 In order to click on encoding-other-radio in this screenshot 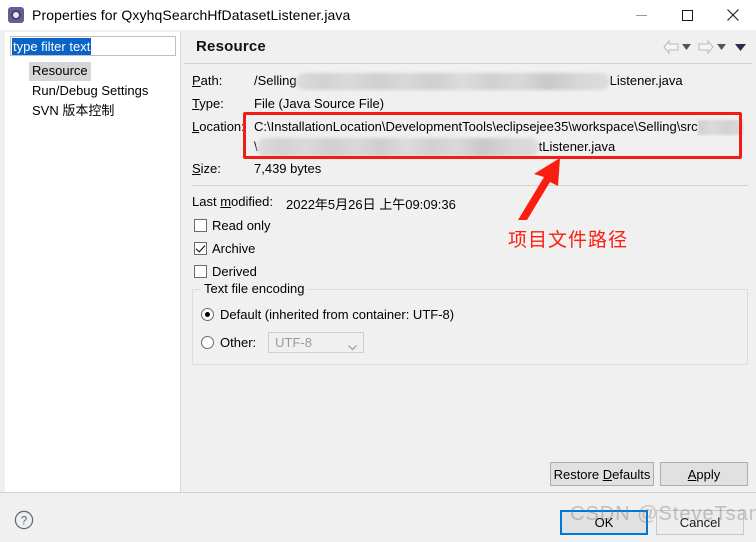, I will do `click(207, 342)`.